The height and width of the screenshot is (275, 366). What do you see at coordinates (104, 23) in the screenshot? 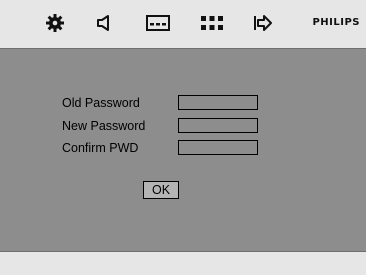
I see `speaker-audio-icon` at bounding box center [104, 23].